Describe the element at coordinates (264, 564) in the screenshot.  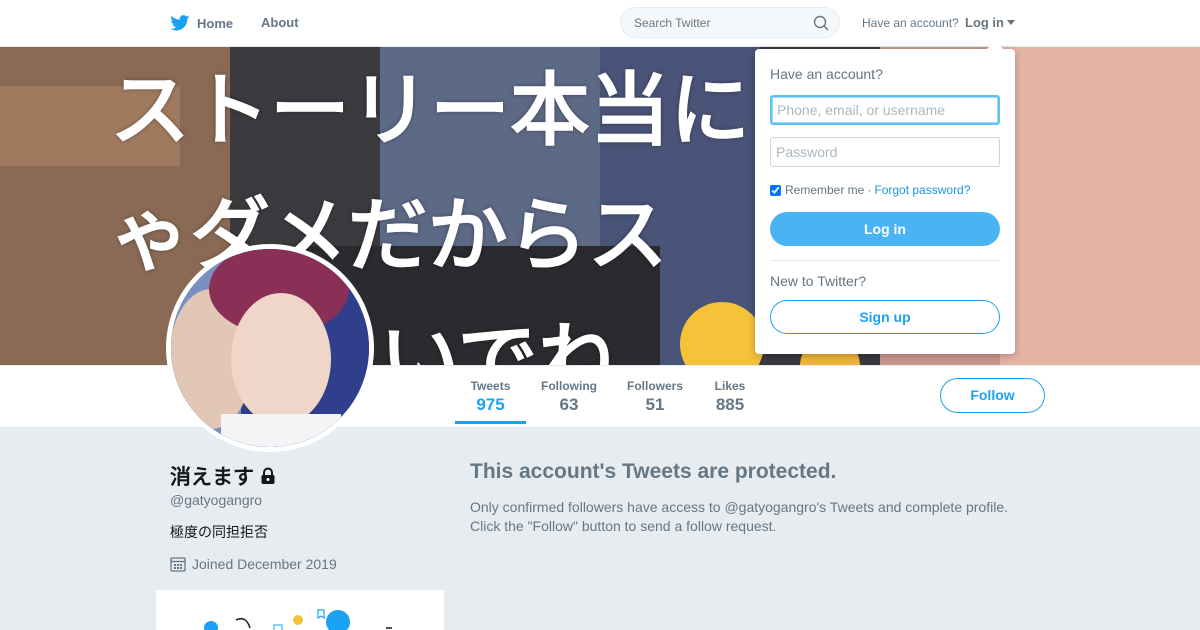
I see `profile-joined-text: Joined December 2019` at that location.